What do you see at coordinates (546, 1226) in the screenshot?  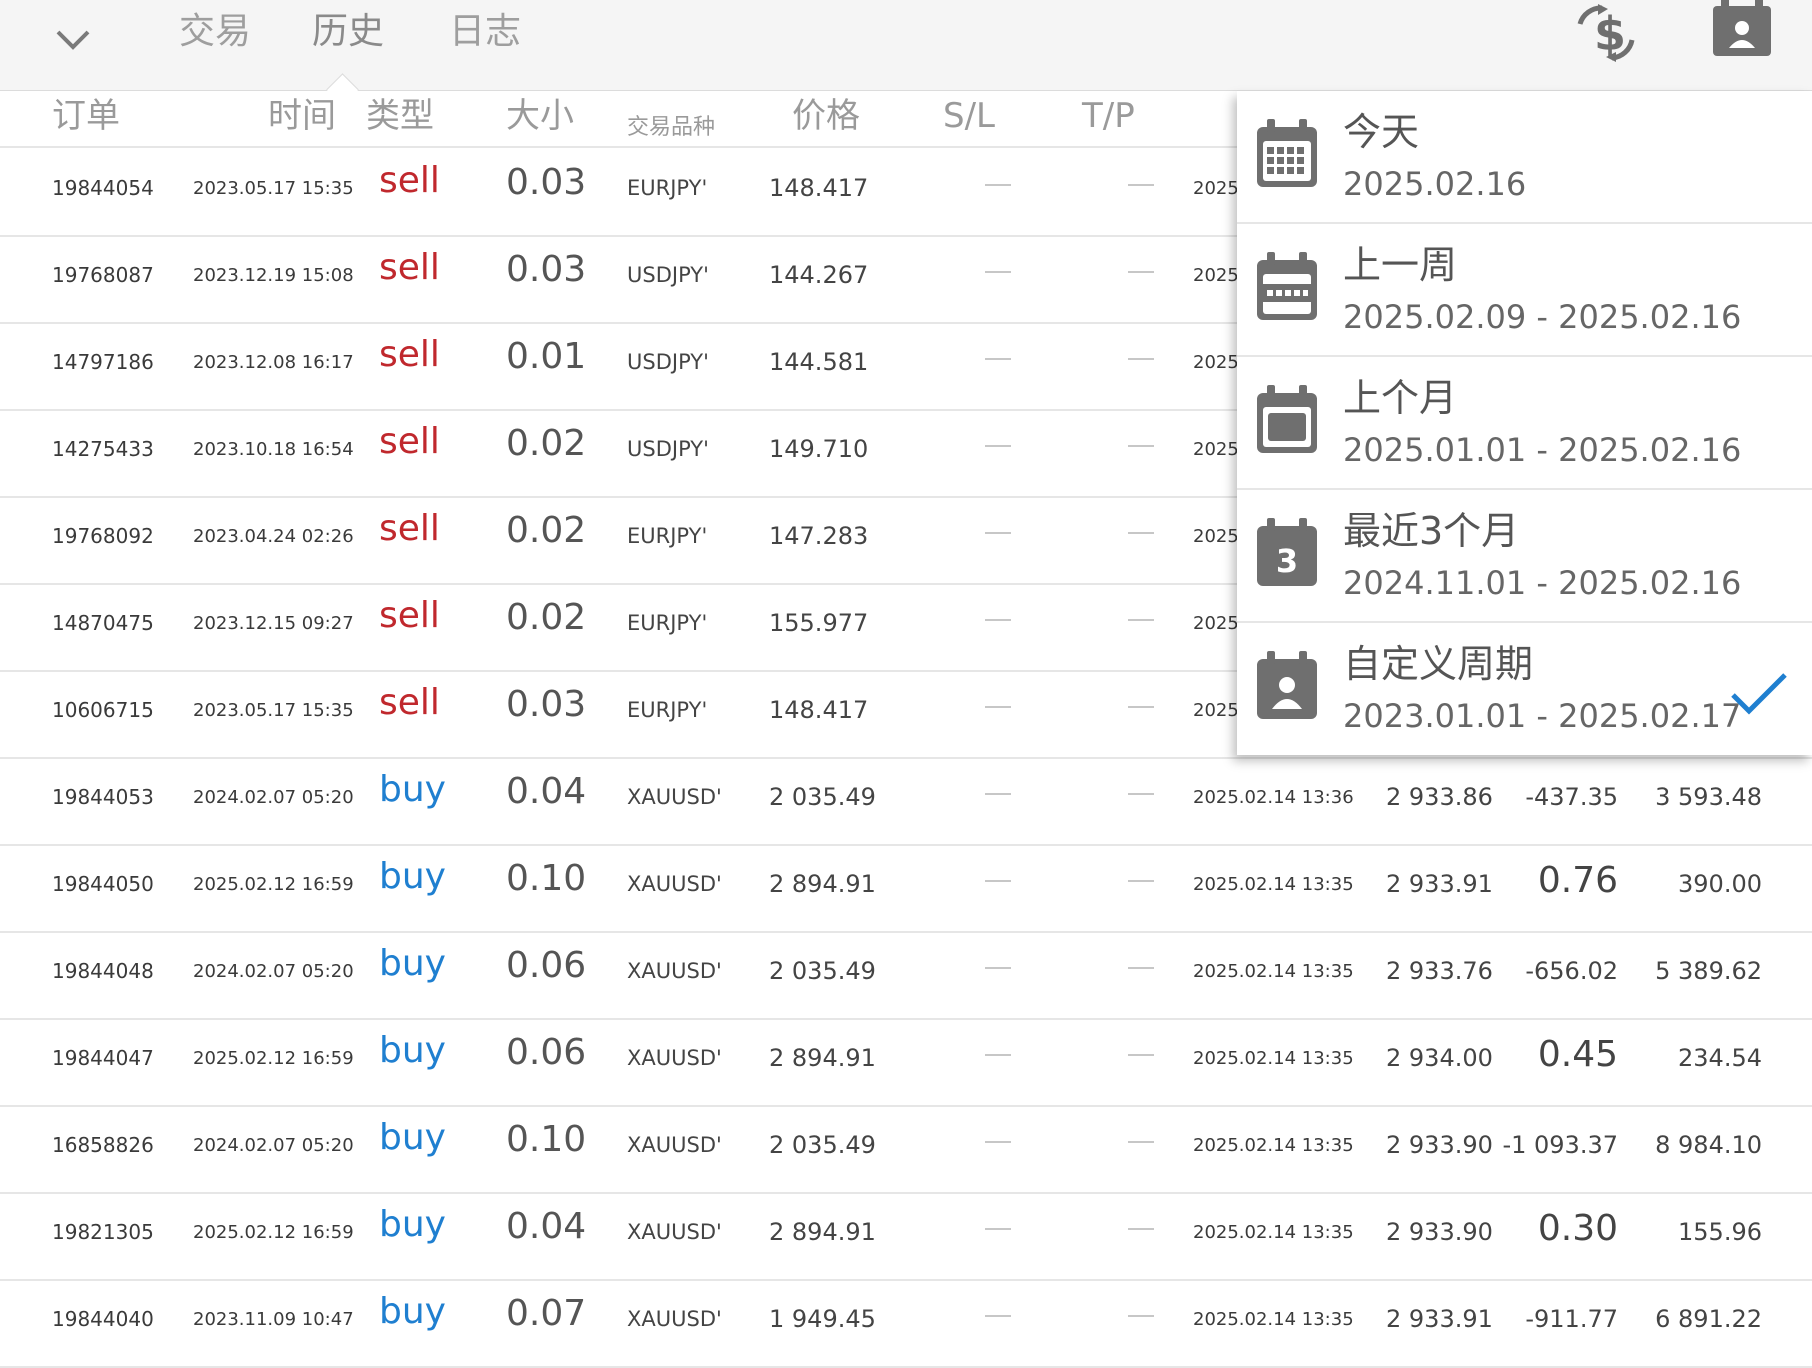 I see `trade-size: 0.04` at bounding box center [546, 1226].